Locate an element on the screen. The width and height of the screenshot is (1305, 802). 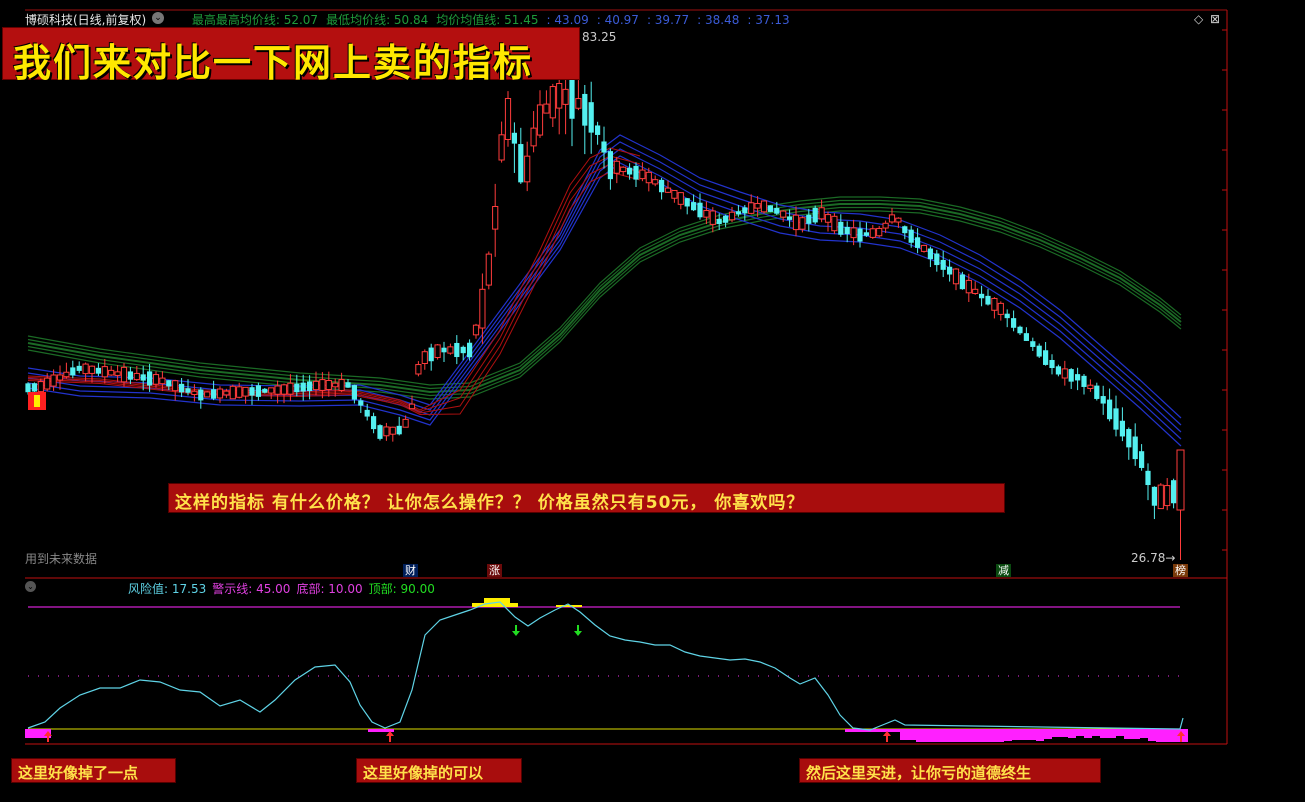
stock-title: 博硕科技(日线,前复权) is located at coordinates (85, 20).